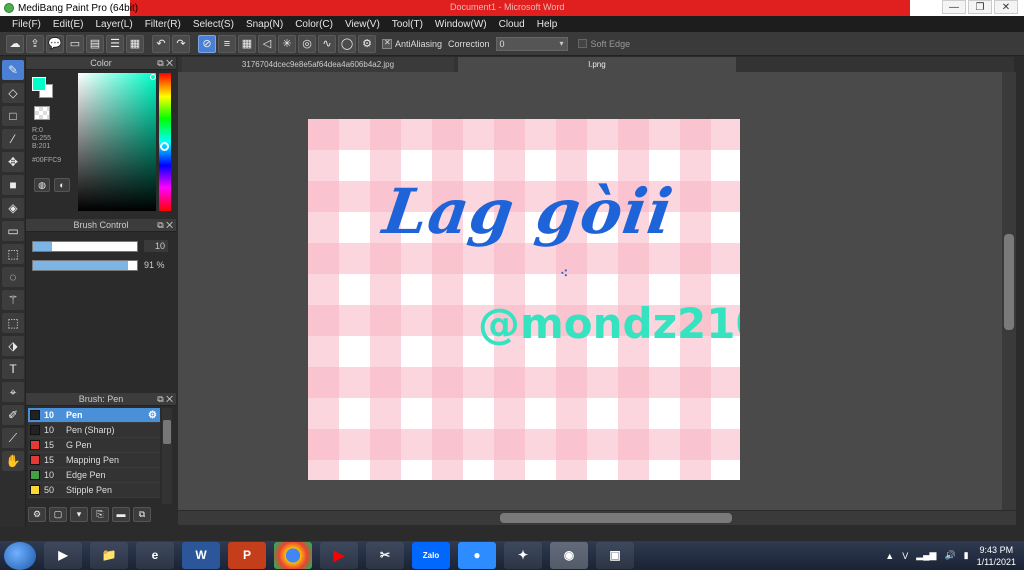 The width and height of the screenshot is (1024, 570). Describe the element at coordinates (13, 323) in the screenshot. I see `select-pen-tool-icon: ⬚` at that location.